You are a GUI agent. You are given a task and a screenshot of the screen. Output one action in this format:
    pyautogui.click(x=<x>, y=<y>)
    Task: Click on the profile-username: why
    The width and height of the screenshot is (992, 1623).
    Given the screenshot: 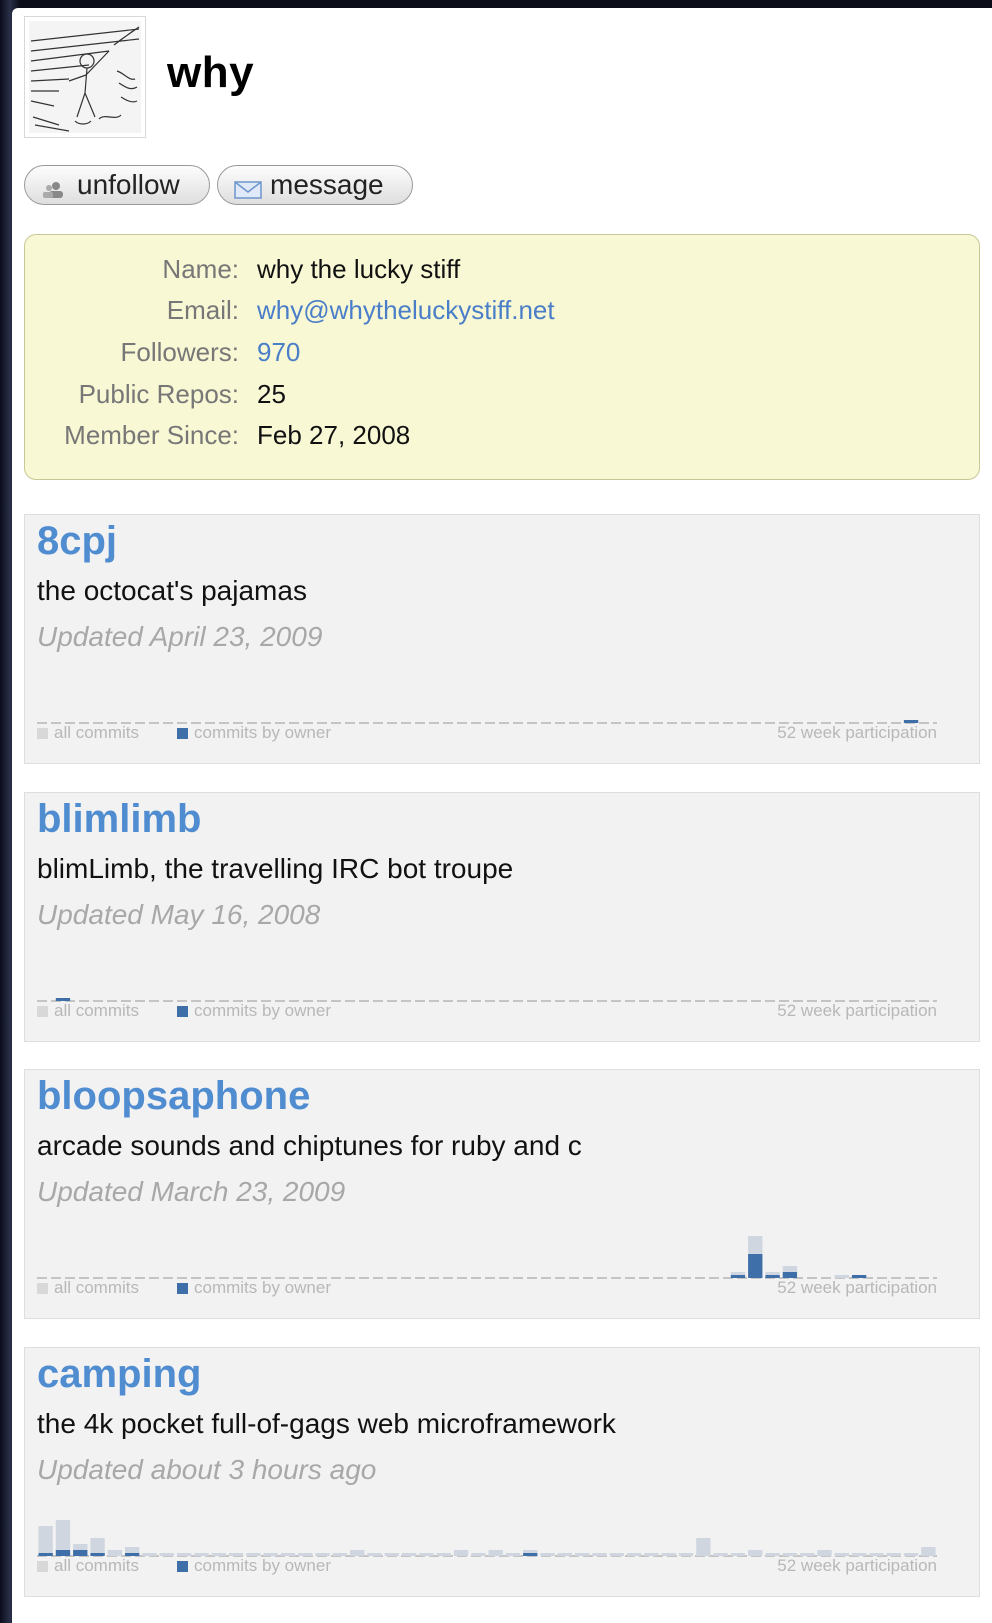 What is the action you would take?
    pyautogui.click(x=211, y=72)
    